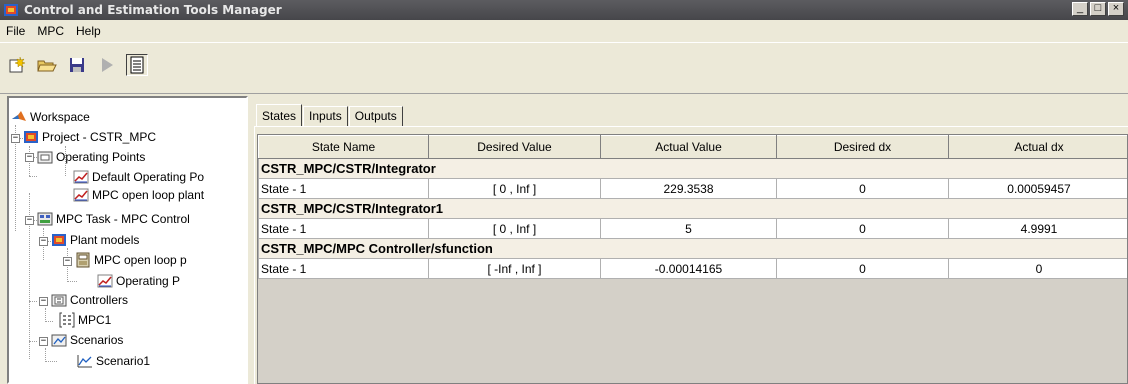  Describe the element at coordinates (688, 188) in the screenshot. I see `actual-value-cell: 229.3538` at that location.